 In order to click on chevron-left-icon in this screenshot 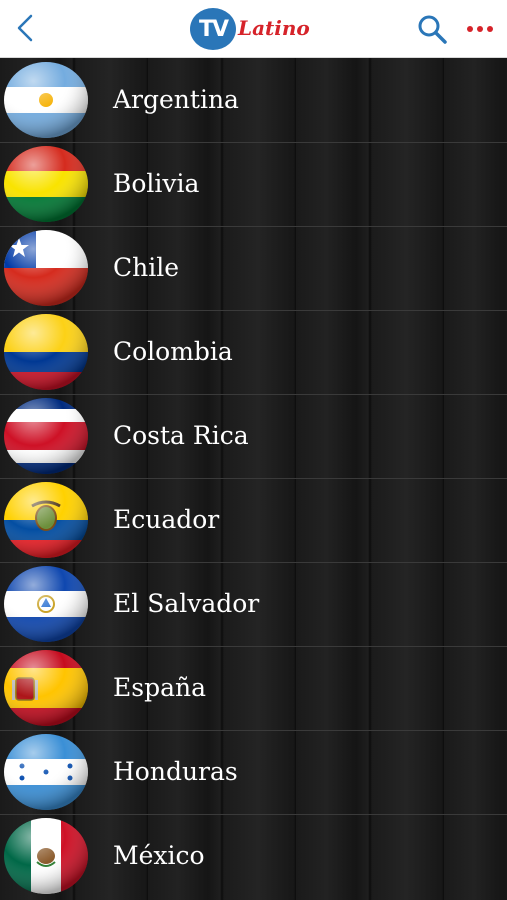, I will do `click(25, 28)`.